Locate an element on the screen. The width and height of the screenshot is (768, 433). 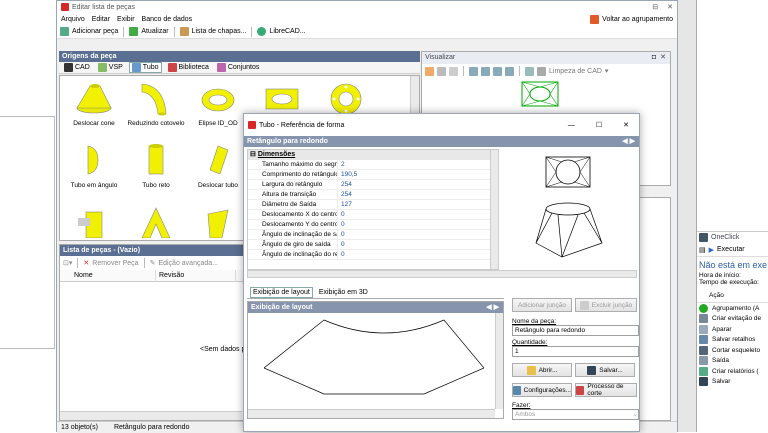
remove-part-button: Remover Peça is located at coordinates (115, 263).